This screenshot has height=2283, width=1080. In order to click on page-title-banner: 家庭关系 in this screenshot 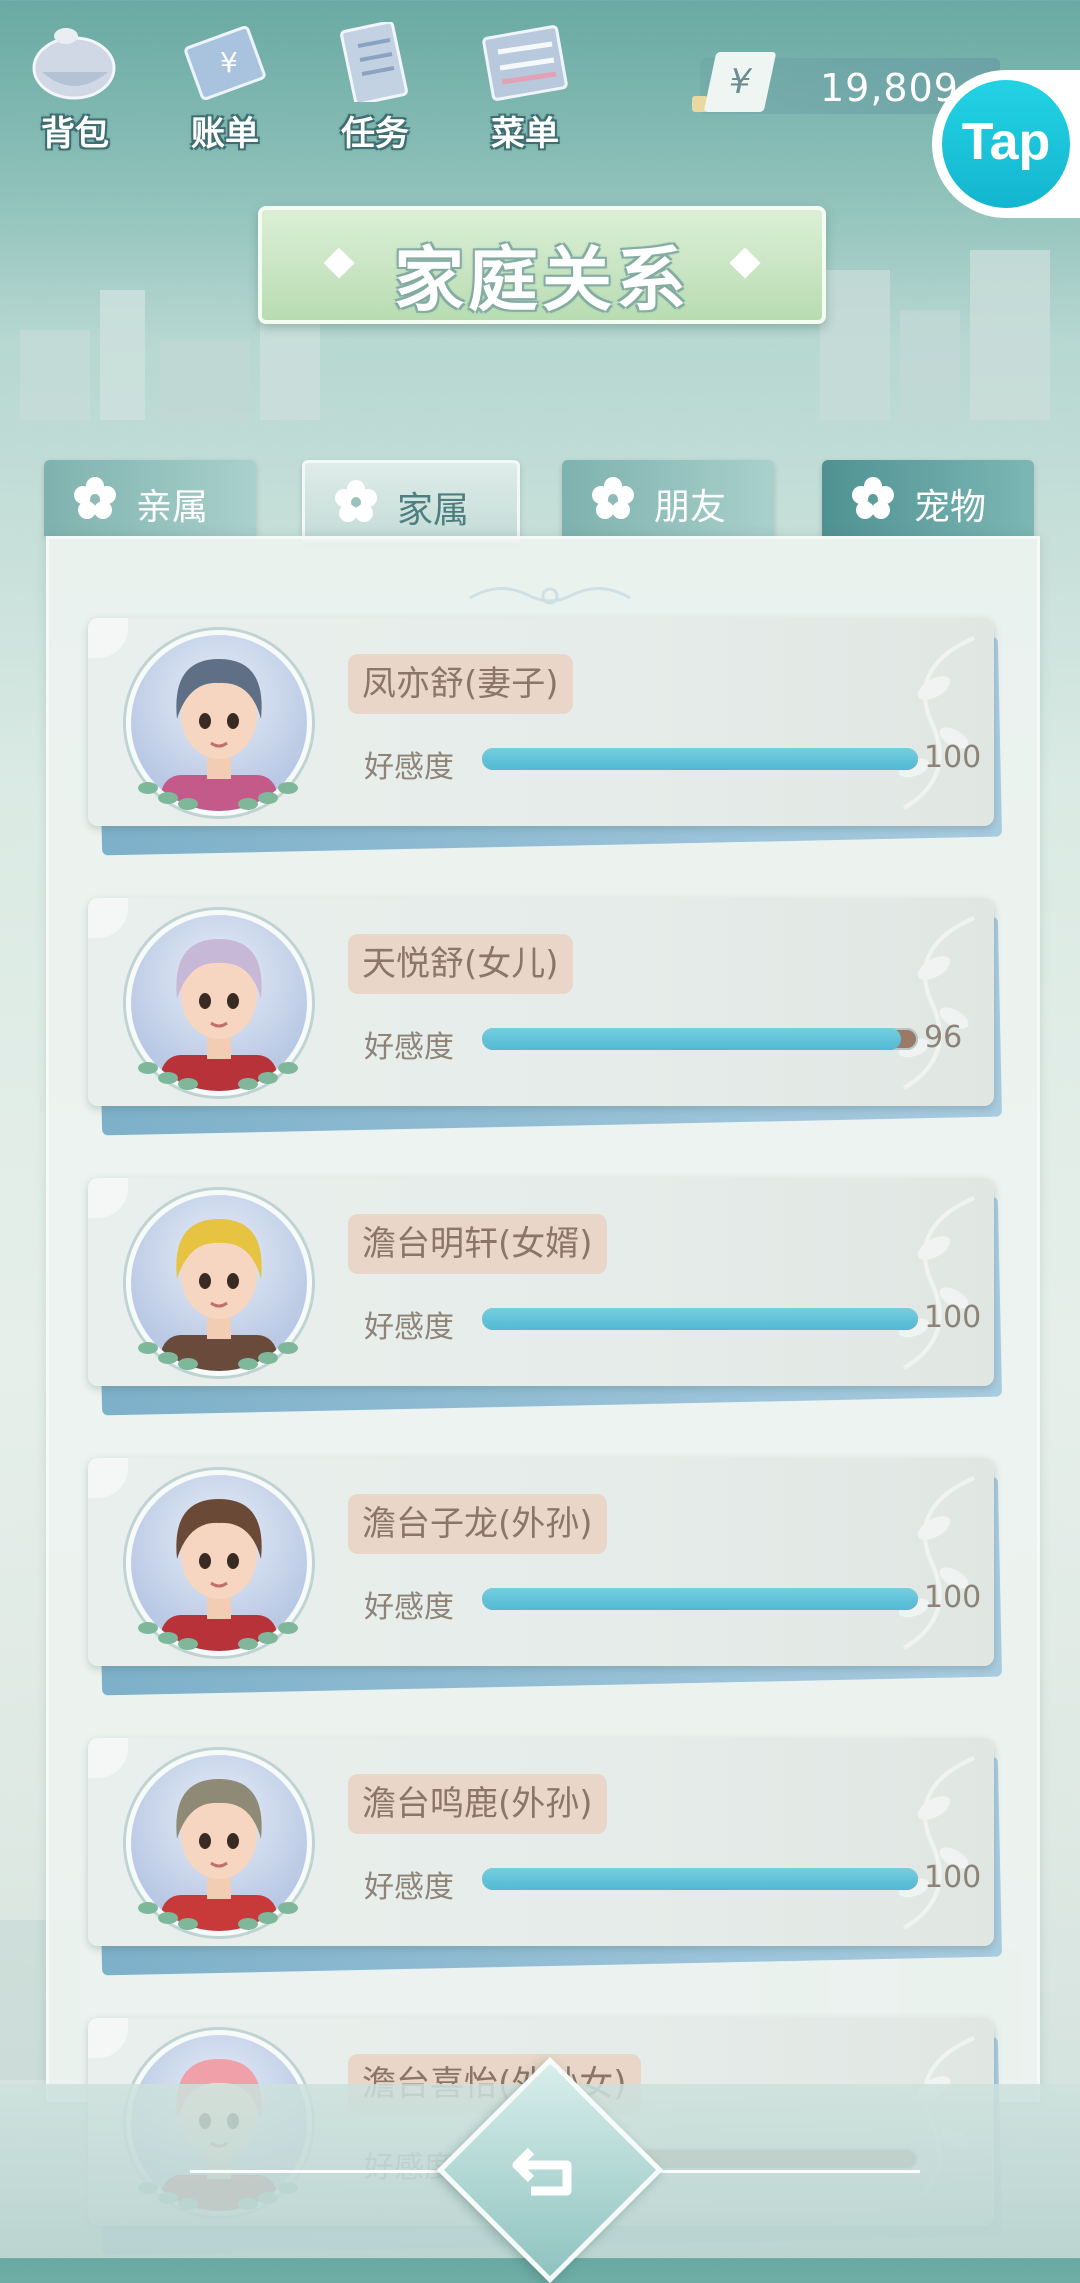, I will do `click(542, 265)`.